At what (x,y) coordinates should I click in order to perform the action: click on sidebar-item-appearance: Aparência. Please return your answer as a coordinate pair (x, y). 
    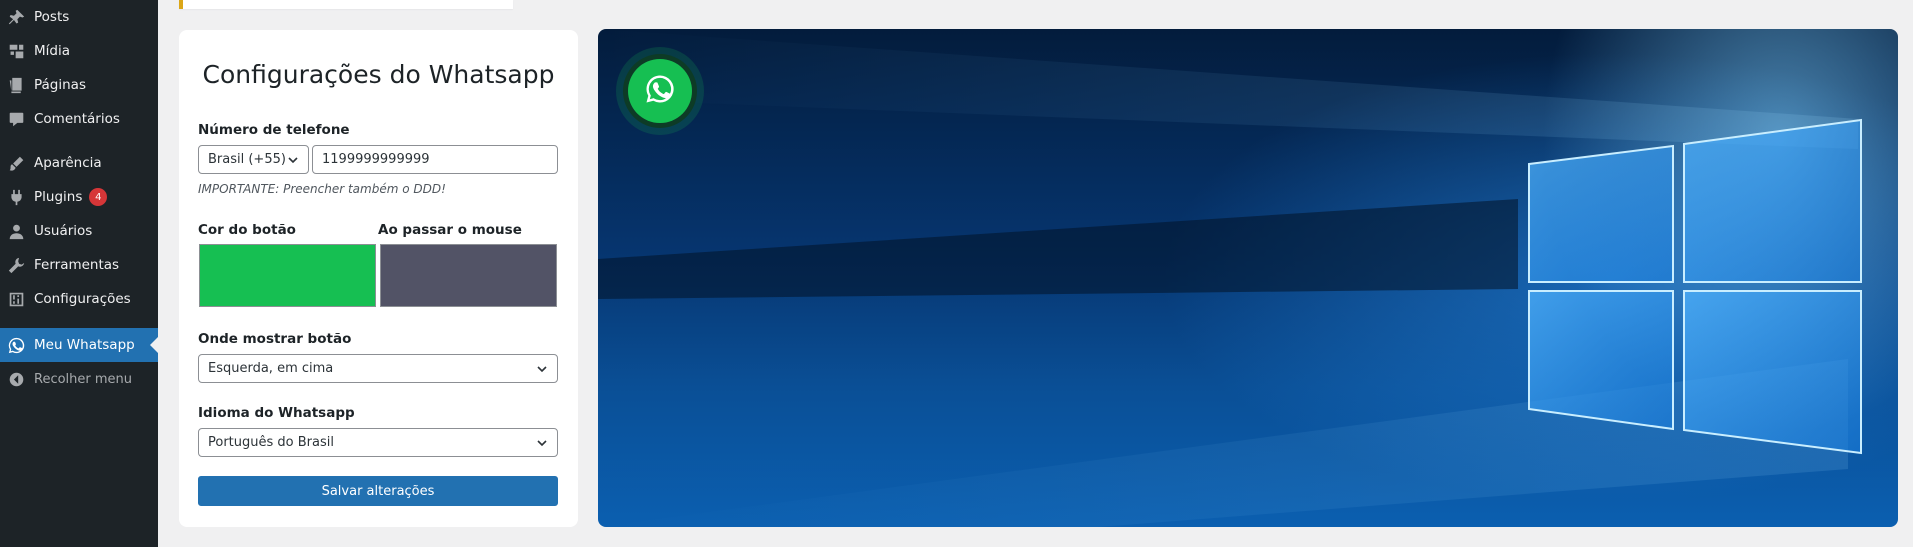
    Looking at the image, I should click on (79, 163).